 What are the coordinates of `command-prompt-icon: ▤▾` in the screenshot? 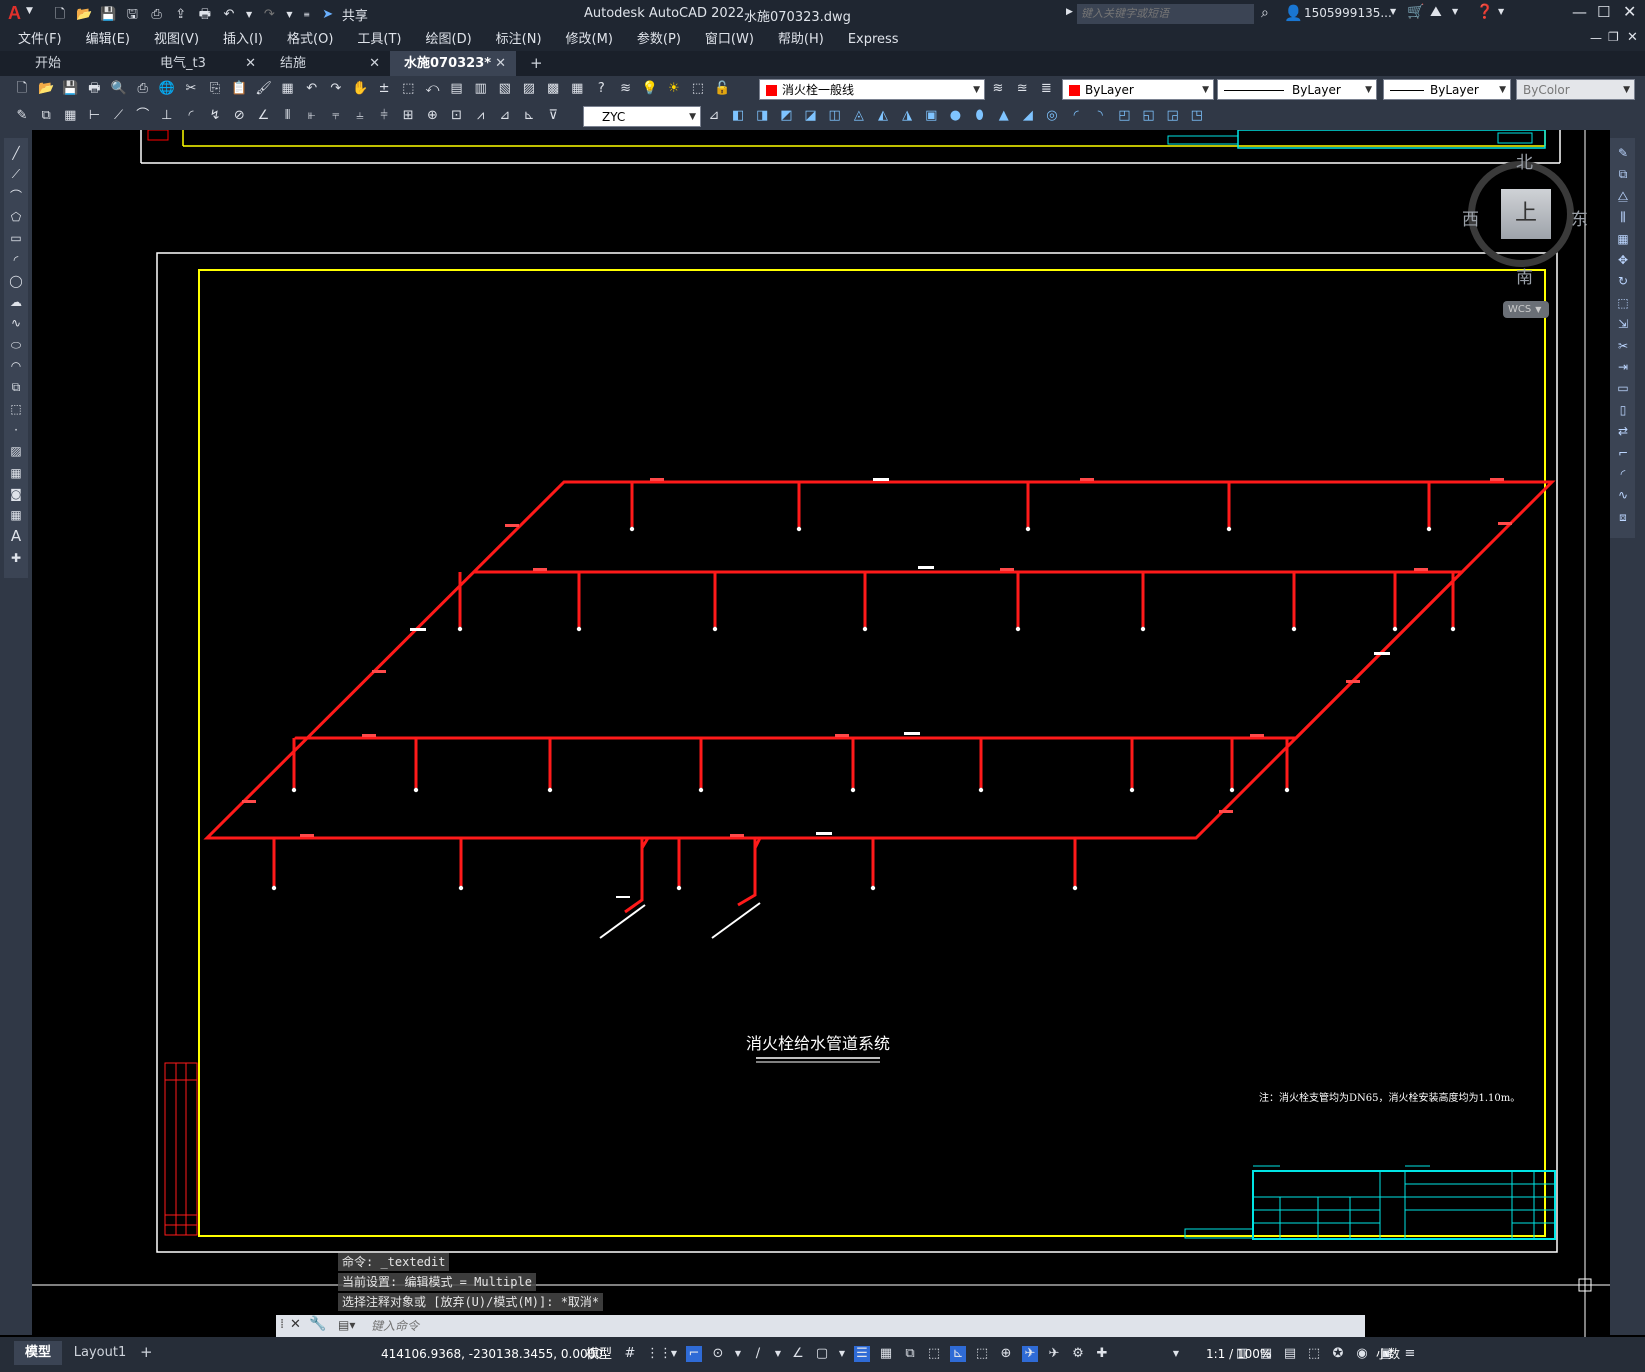 It's located at (346, 1325).